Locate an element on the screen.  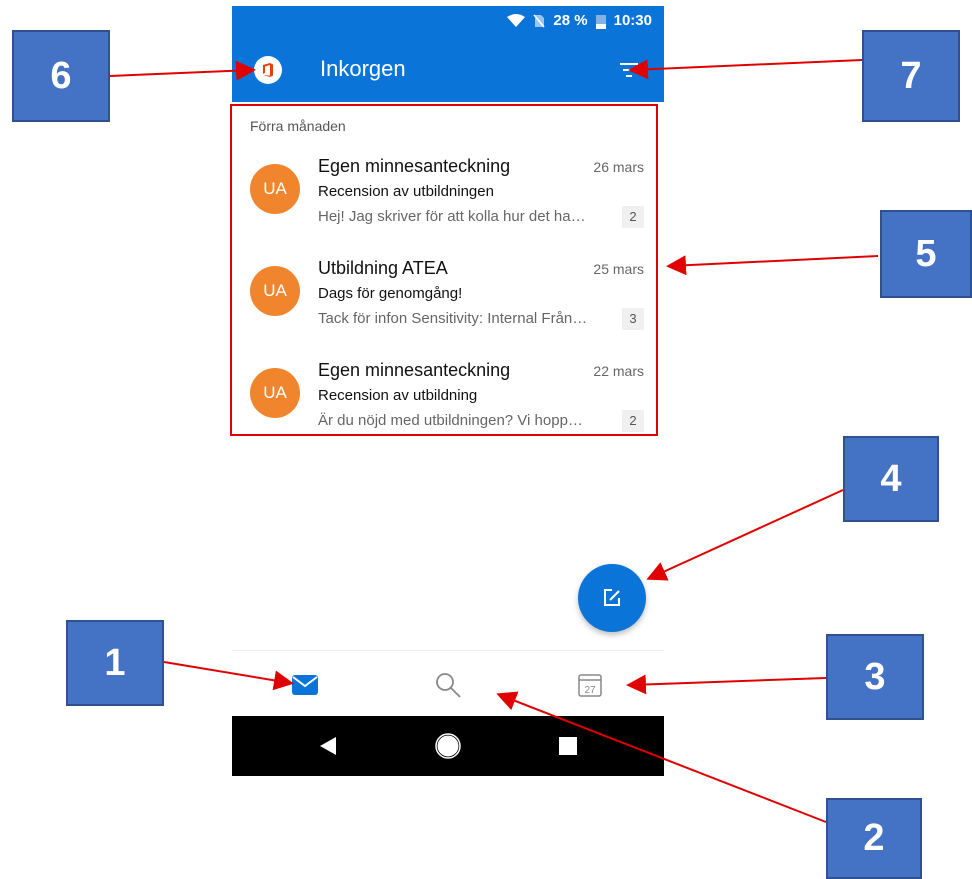
callout-6: 6 is located at coordinates (61, 76).